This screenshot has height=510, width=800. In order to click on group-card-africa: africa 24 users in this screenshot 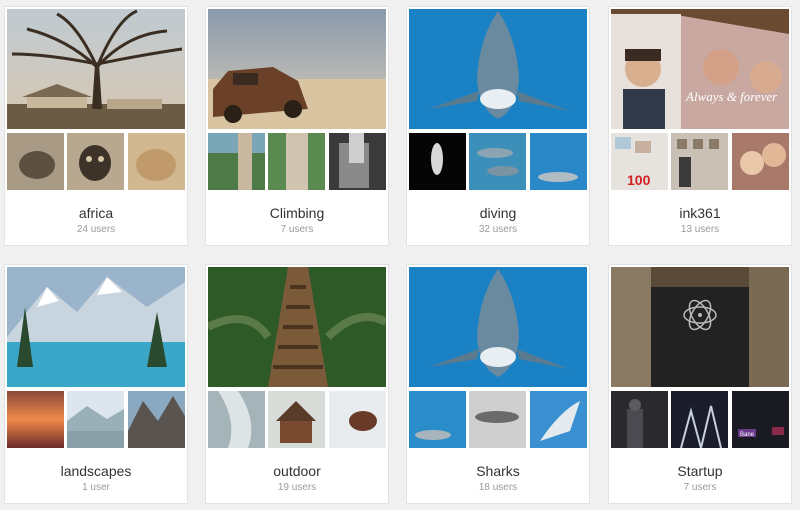, I will do `click(96, 126)`.